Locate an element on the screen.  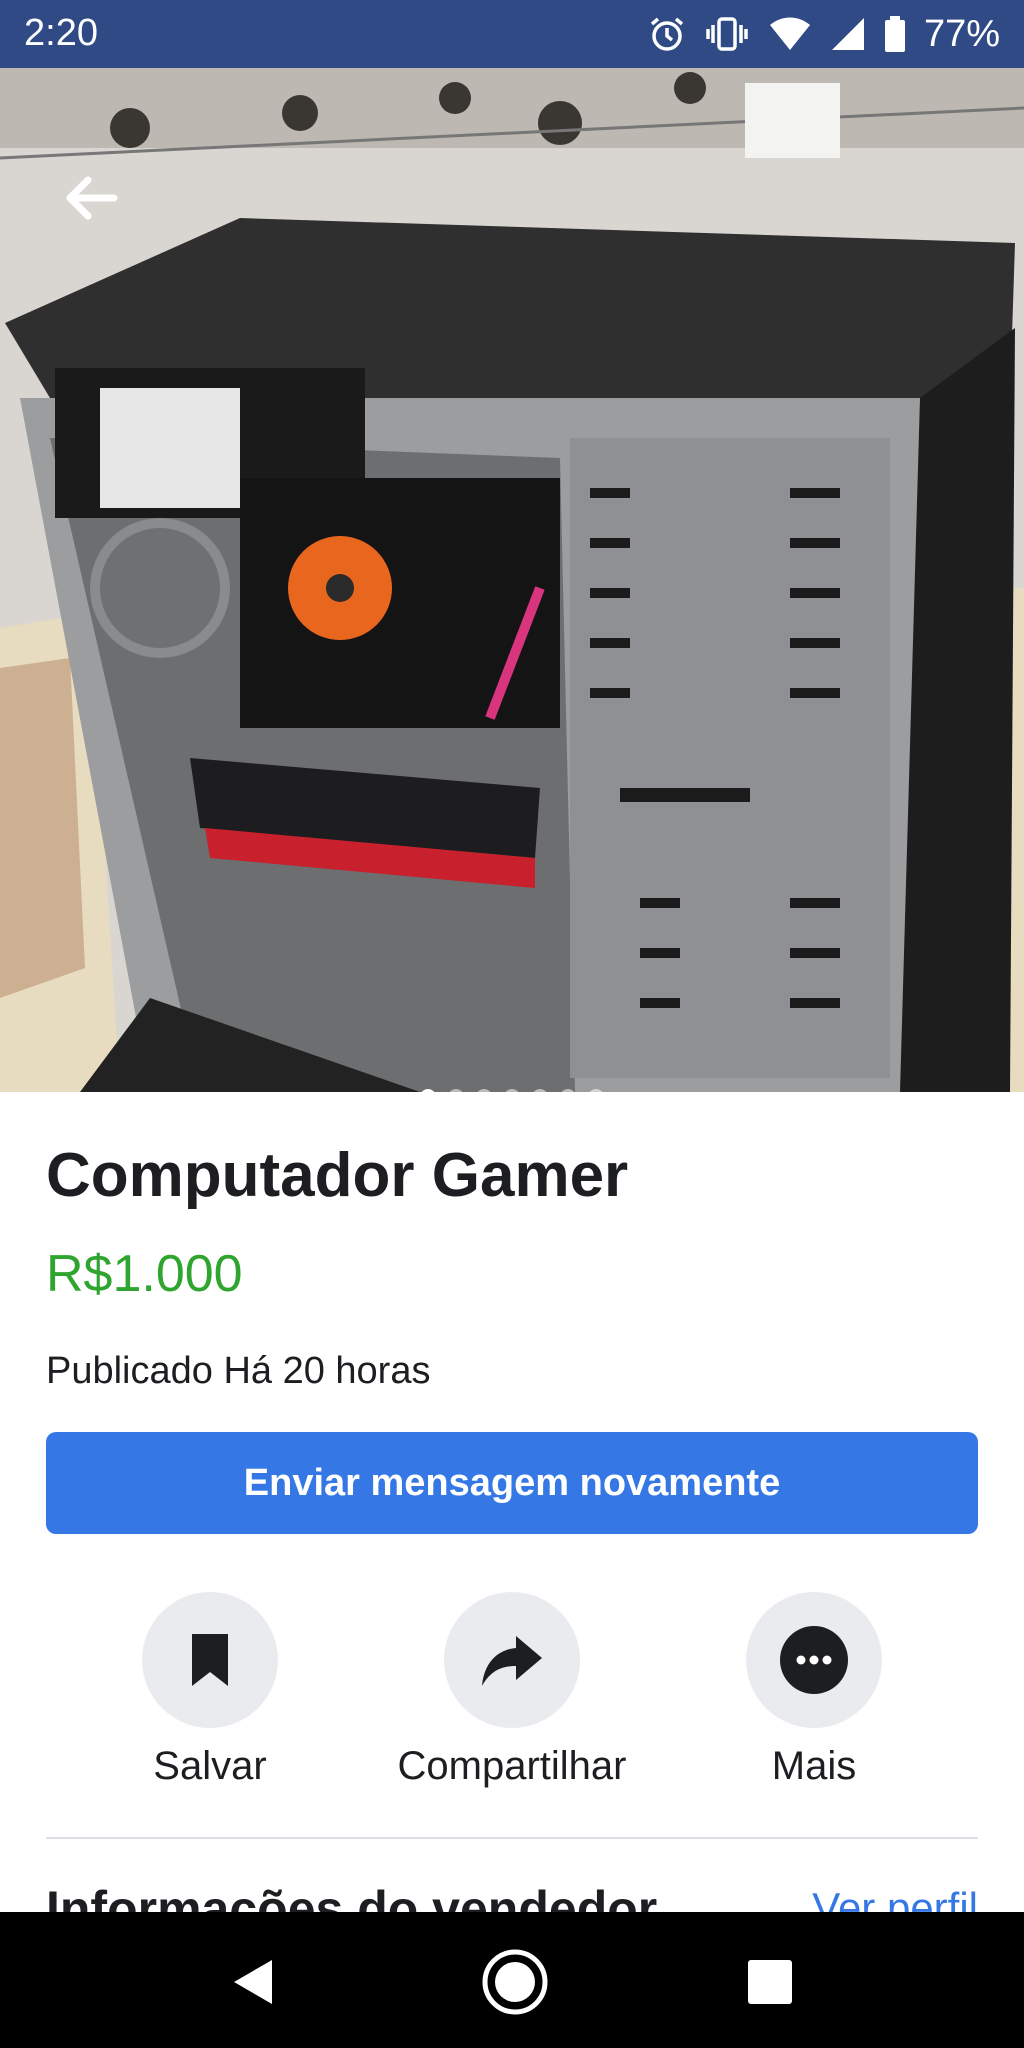
status-time: 2:20 is located at coordinates (61, 33).